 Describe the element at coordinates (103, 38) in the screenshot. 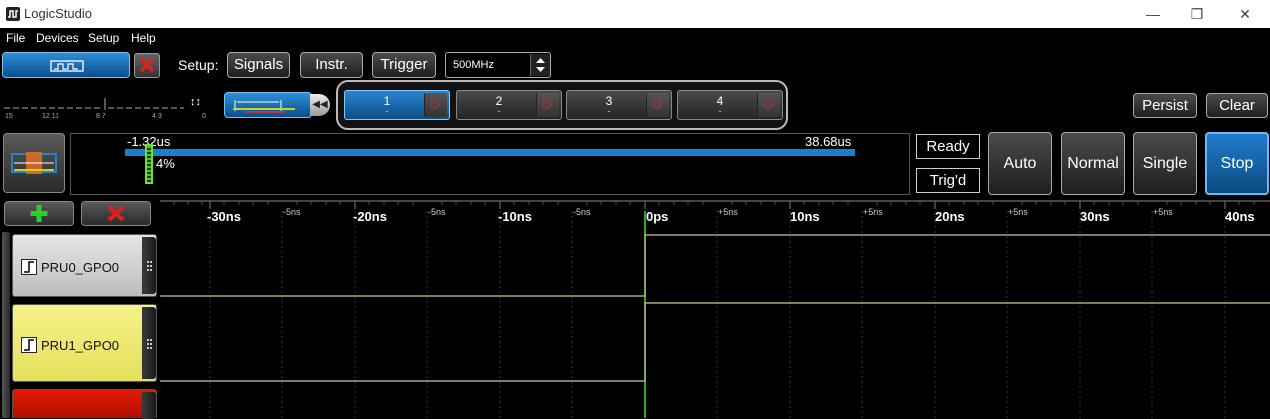

I see `menu-setup: Setup` at that location.